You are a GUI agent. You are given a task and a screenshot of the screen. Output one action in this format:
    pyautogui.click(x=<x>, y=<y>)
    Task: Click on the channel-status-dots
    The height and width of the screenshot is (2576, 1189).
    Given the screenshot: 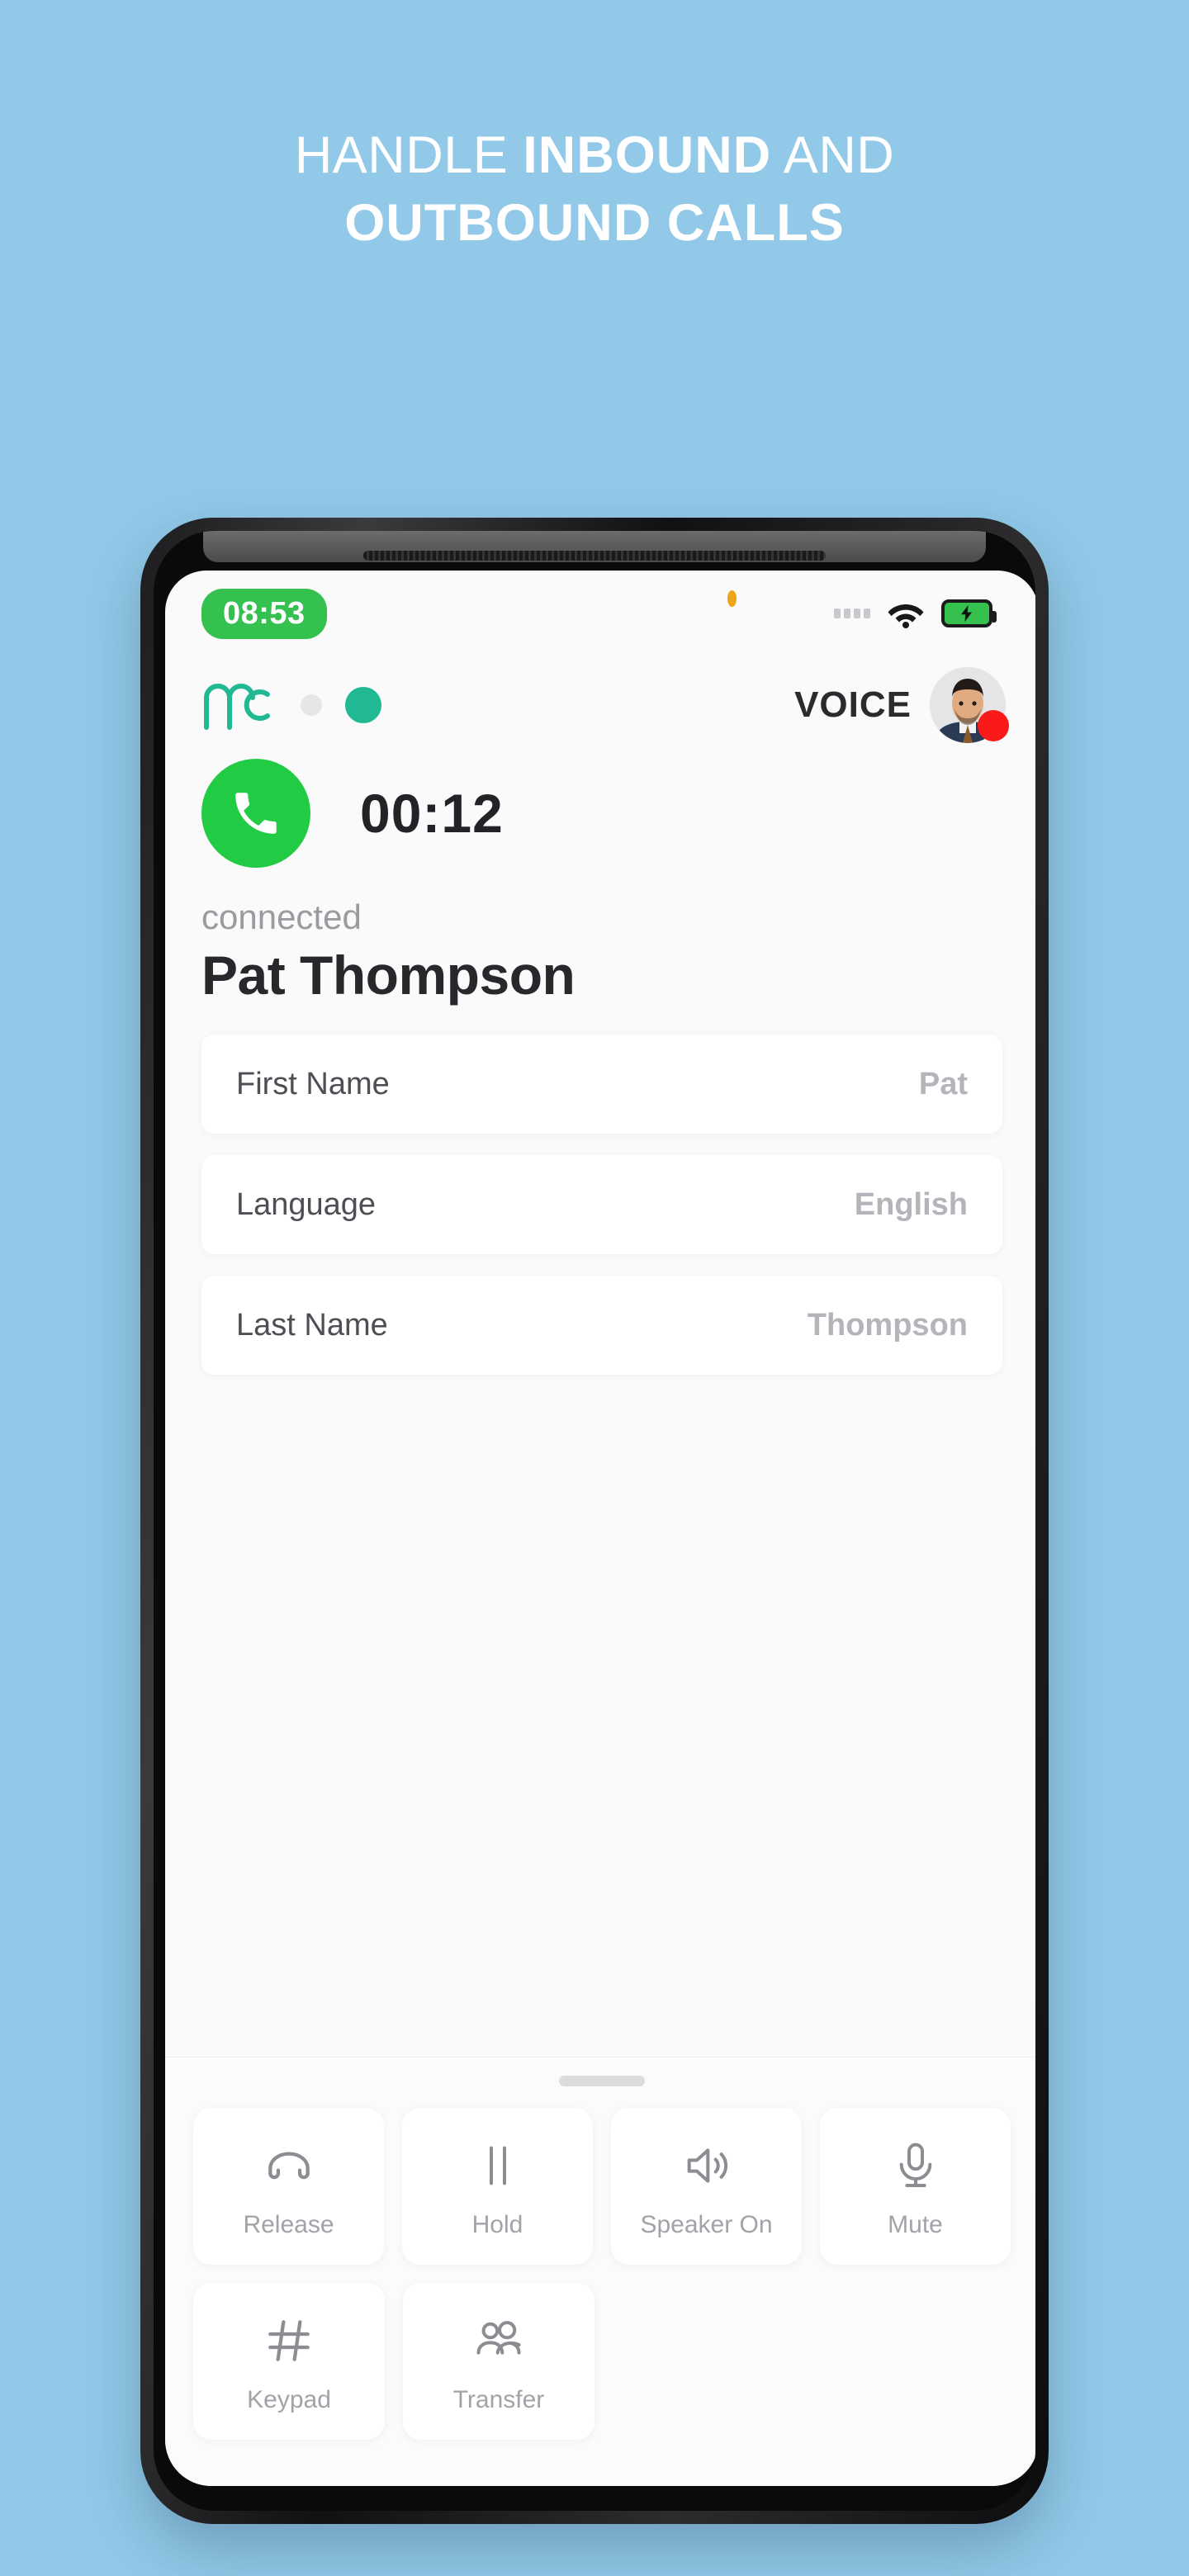 What is the action you would take?
    pyautogui.click(x=341, y=705)
    